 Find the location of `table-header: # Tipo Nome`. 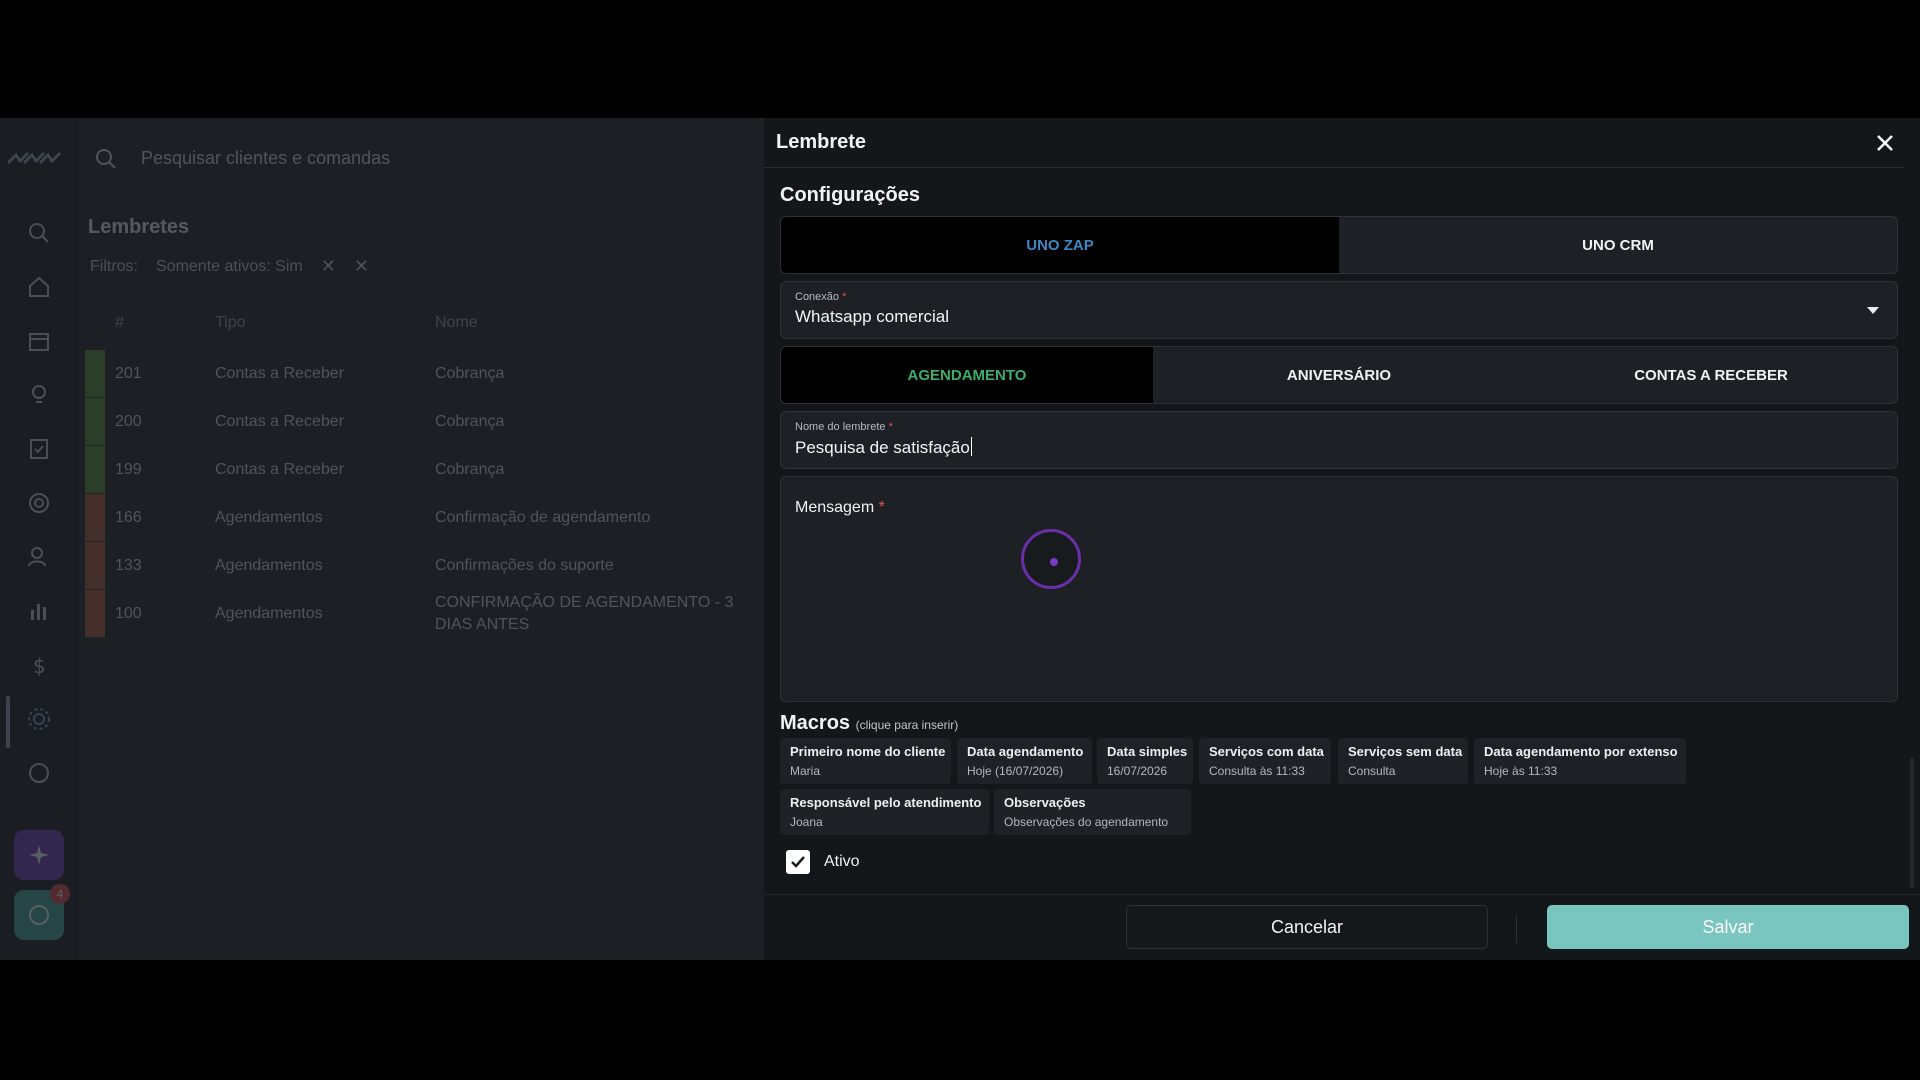

table-header: # Tipo Nome is located at coordinates (435, 323).